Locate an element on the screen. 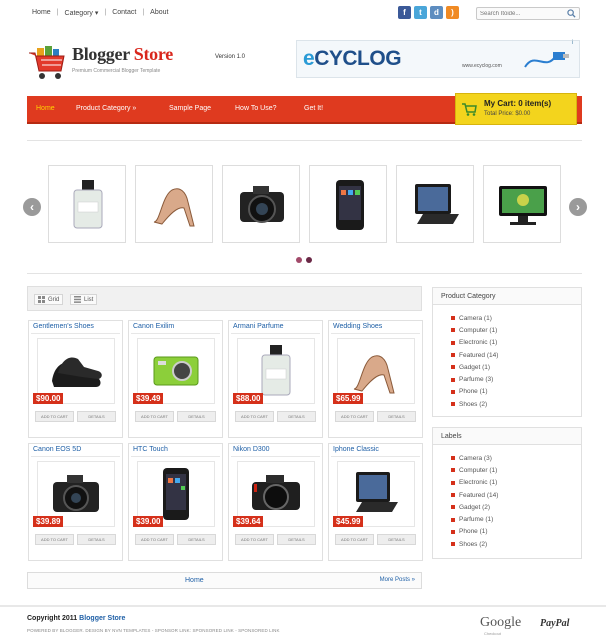  pager-home-link: Home is located at coordinates (194, 580).